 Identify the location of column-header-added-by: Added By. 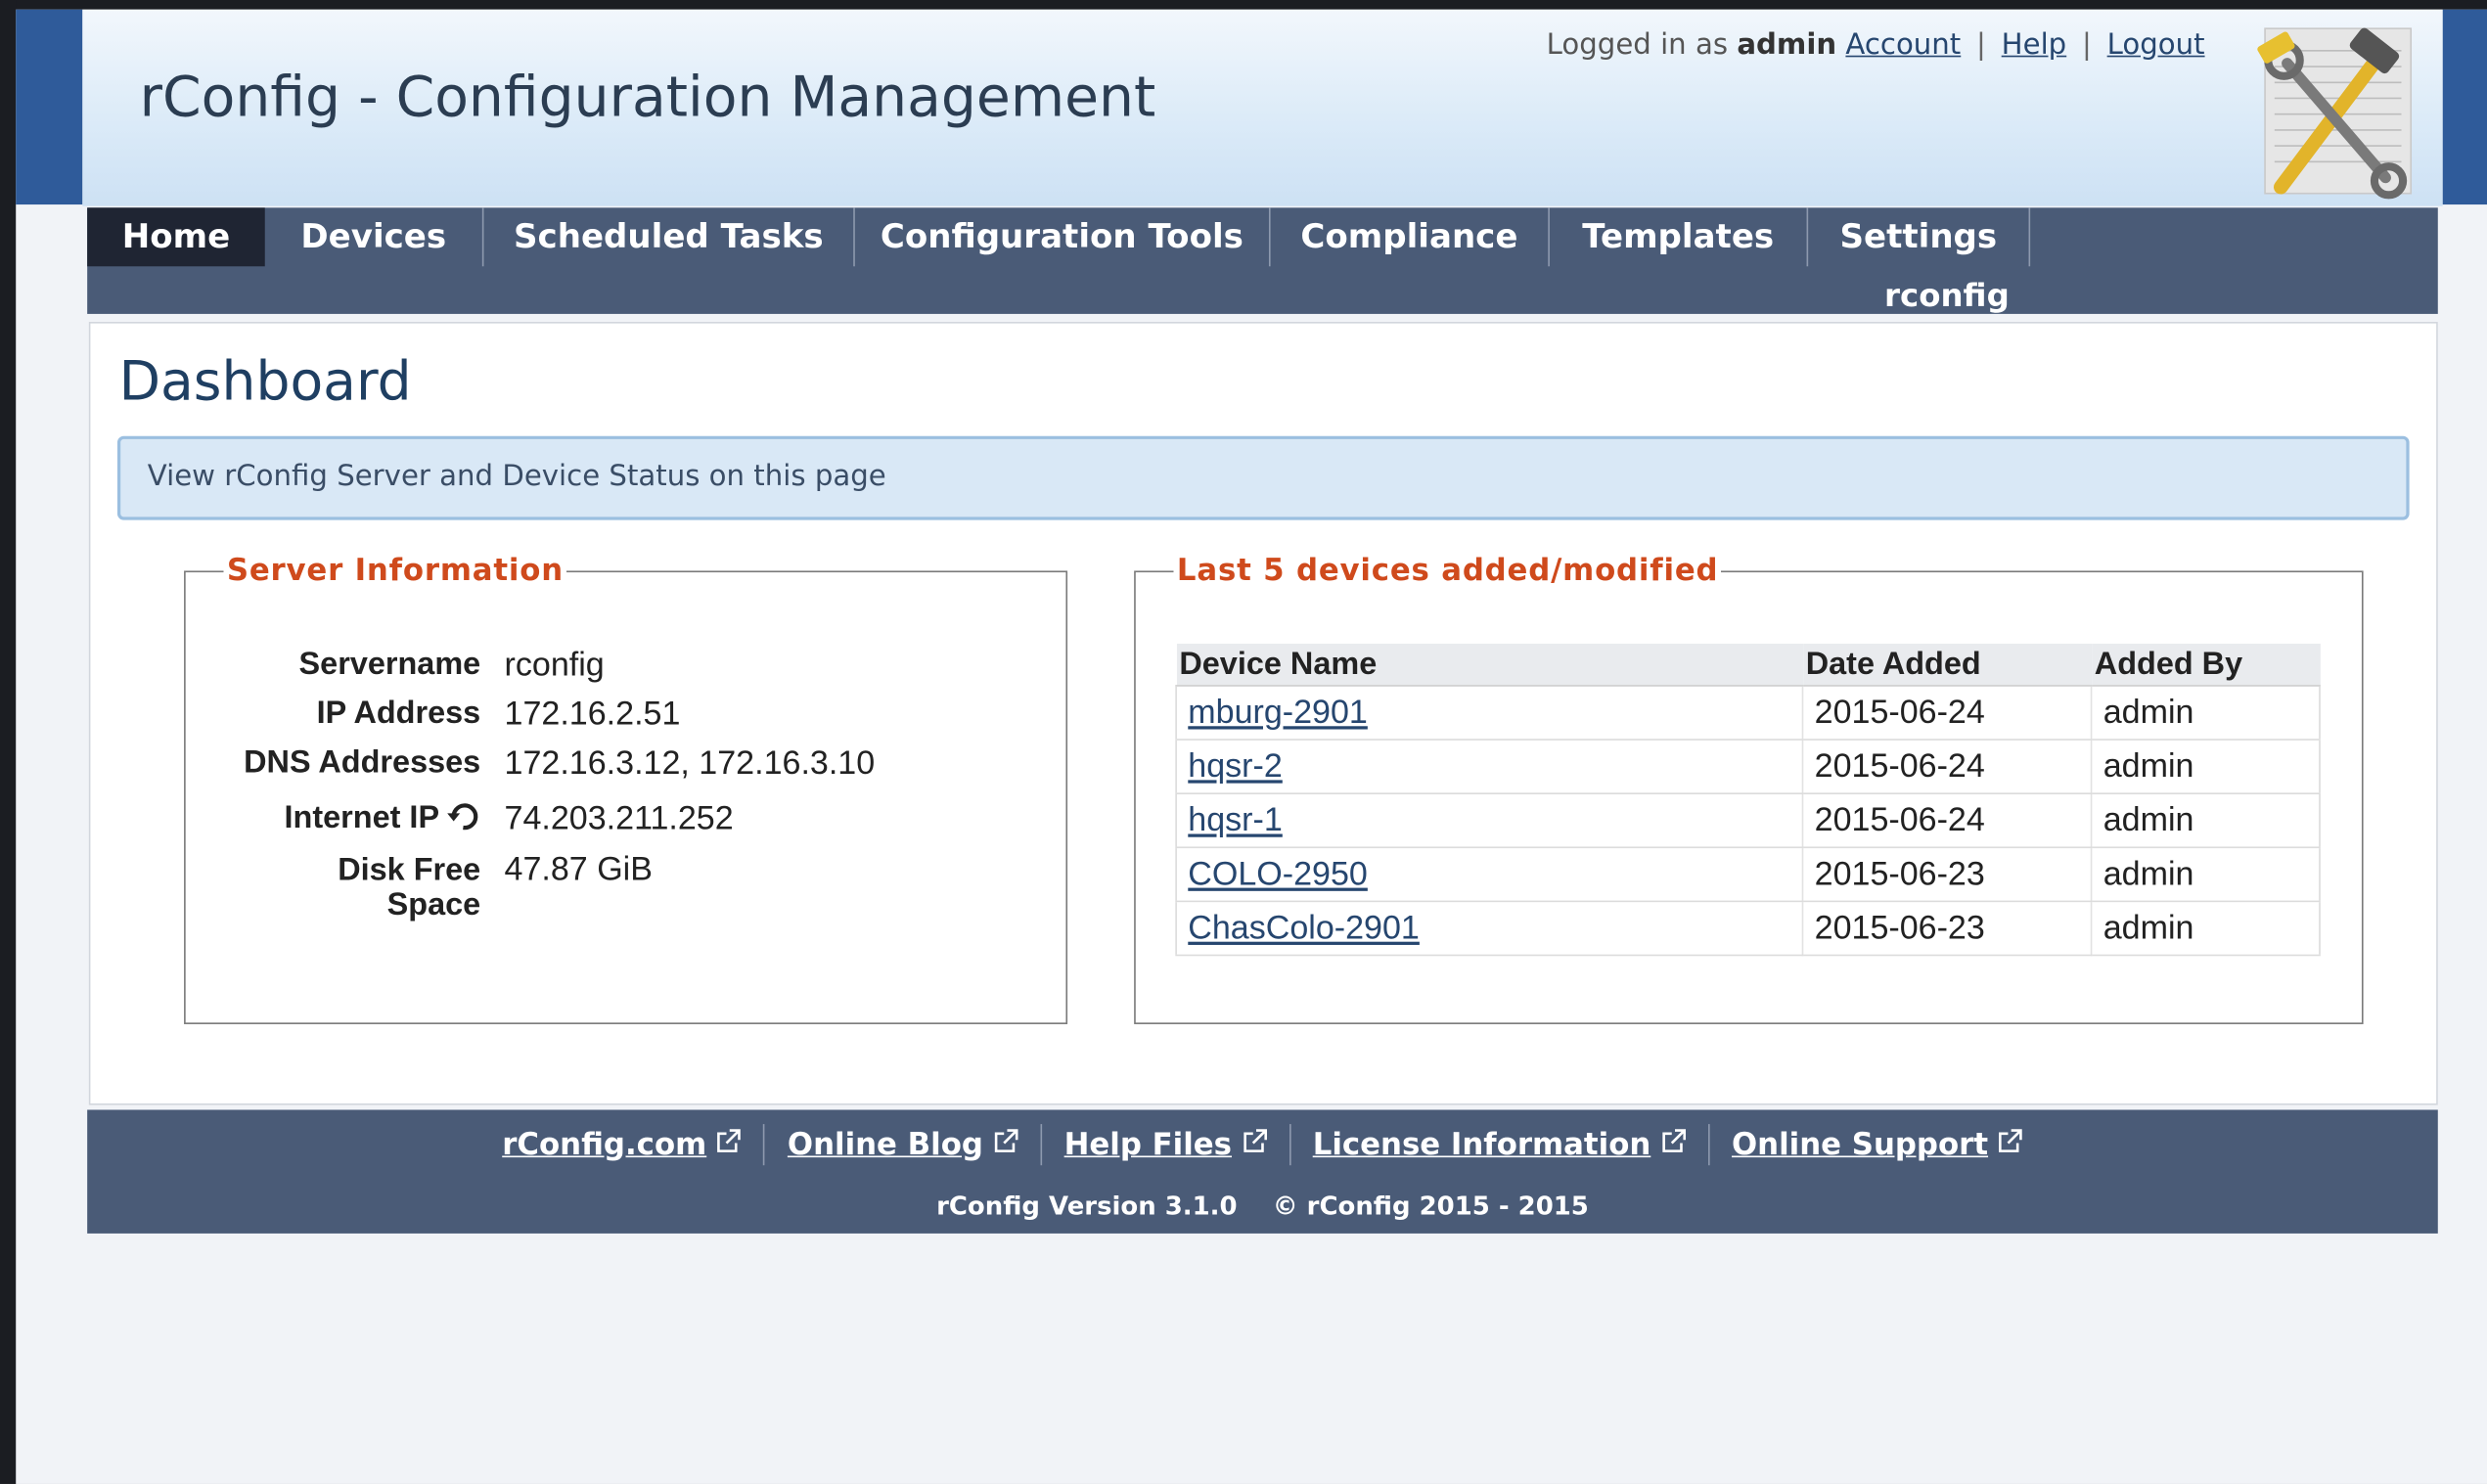
(2206, 665).